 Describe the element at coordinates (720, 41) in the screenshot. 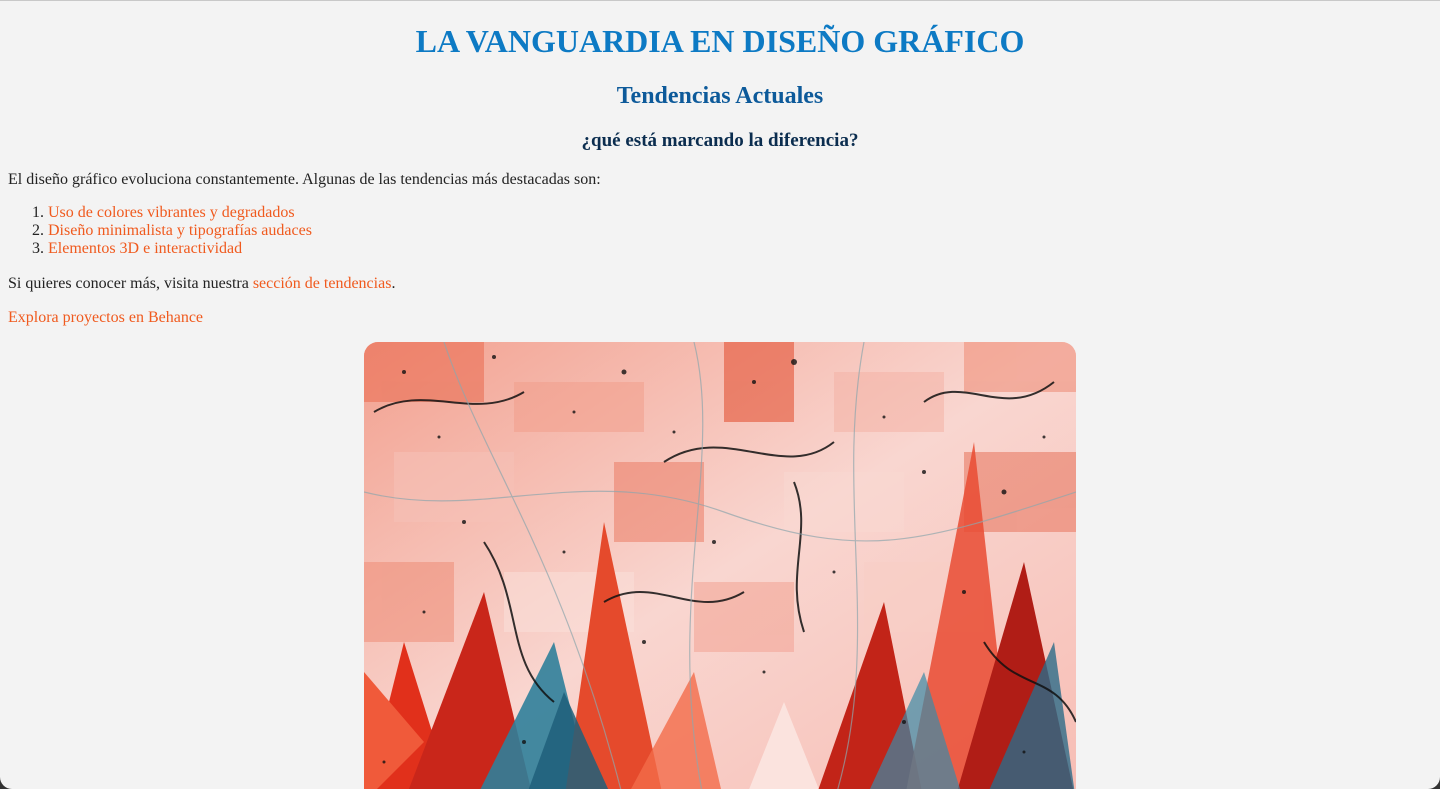

I see `page-title: LA VANGUARDIA EN DISEÑO GRÁFICO` at that location.